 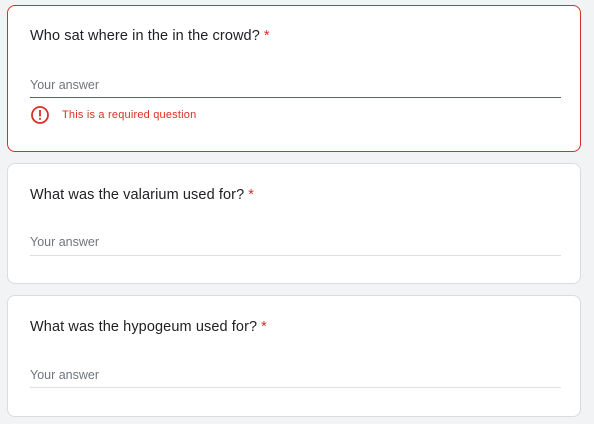 I want to click on error-message: This is a required question, so click(x=113, y=115).